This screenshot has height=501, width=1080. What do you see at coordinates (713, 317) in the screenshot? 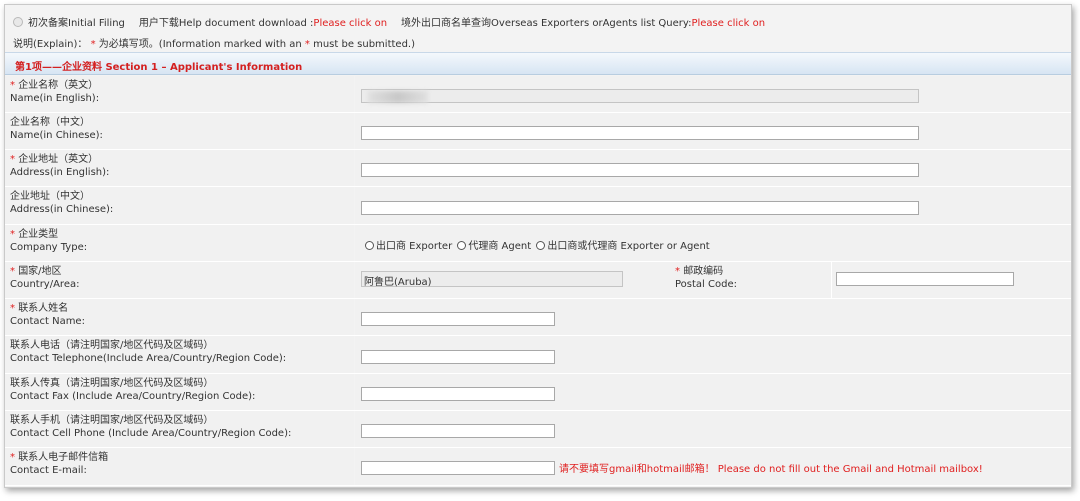
I see `contact-name-cell` at bounding box center [713, 317].